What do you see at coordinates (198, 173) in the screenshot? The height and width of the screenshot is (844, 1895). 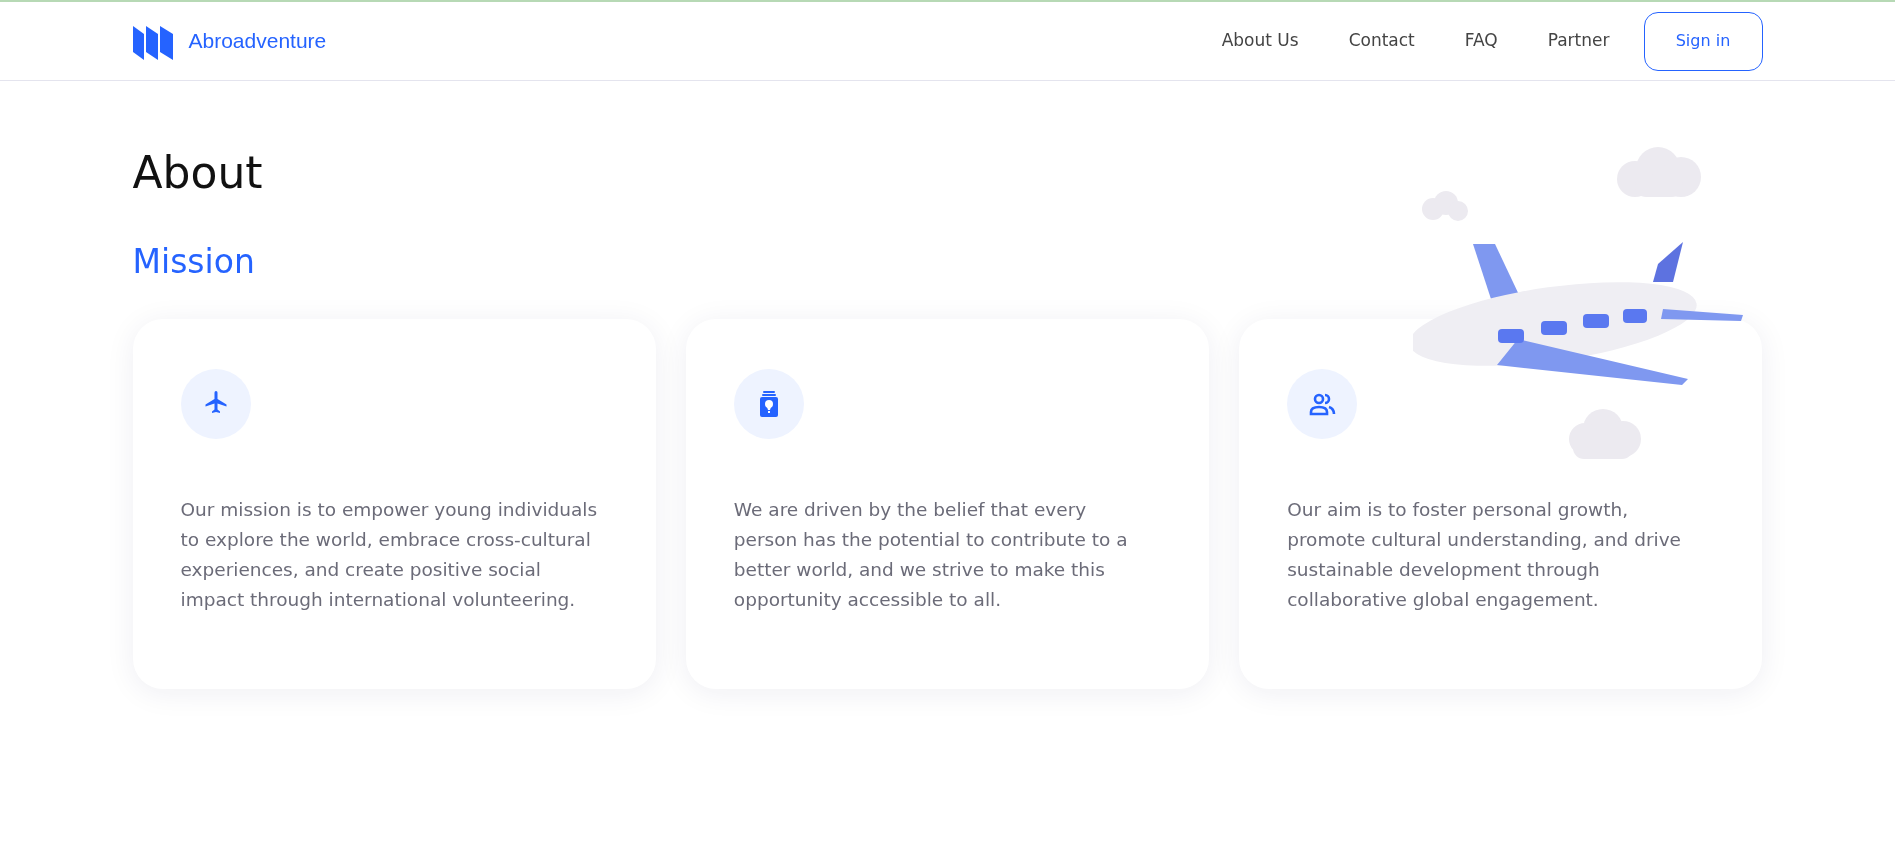 I see `page-title: About` at bounding box center [198, 173].